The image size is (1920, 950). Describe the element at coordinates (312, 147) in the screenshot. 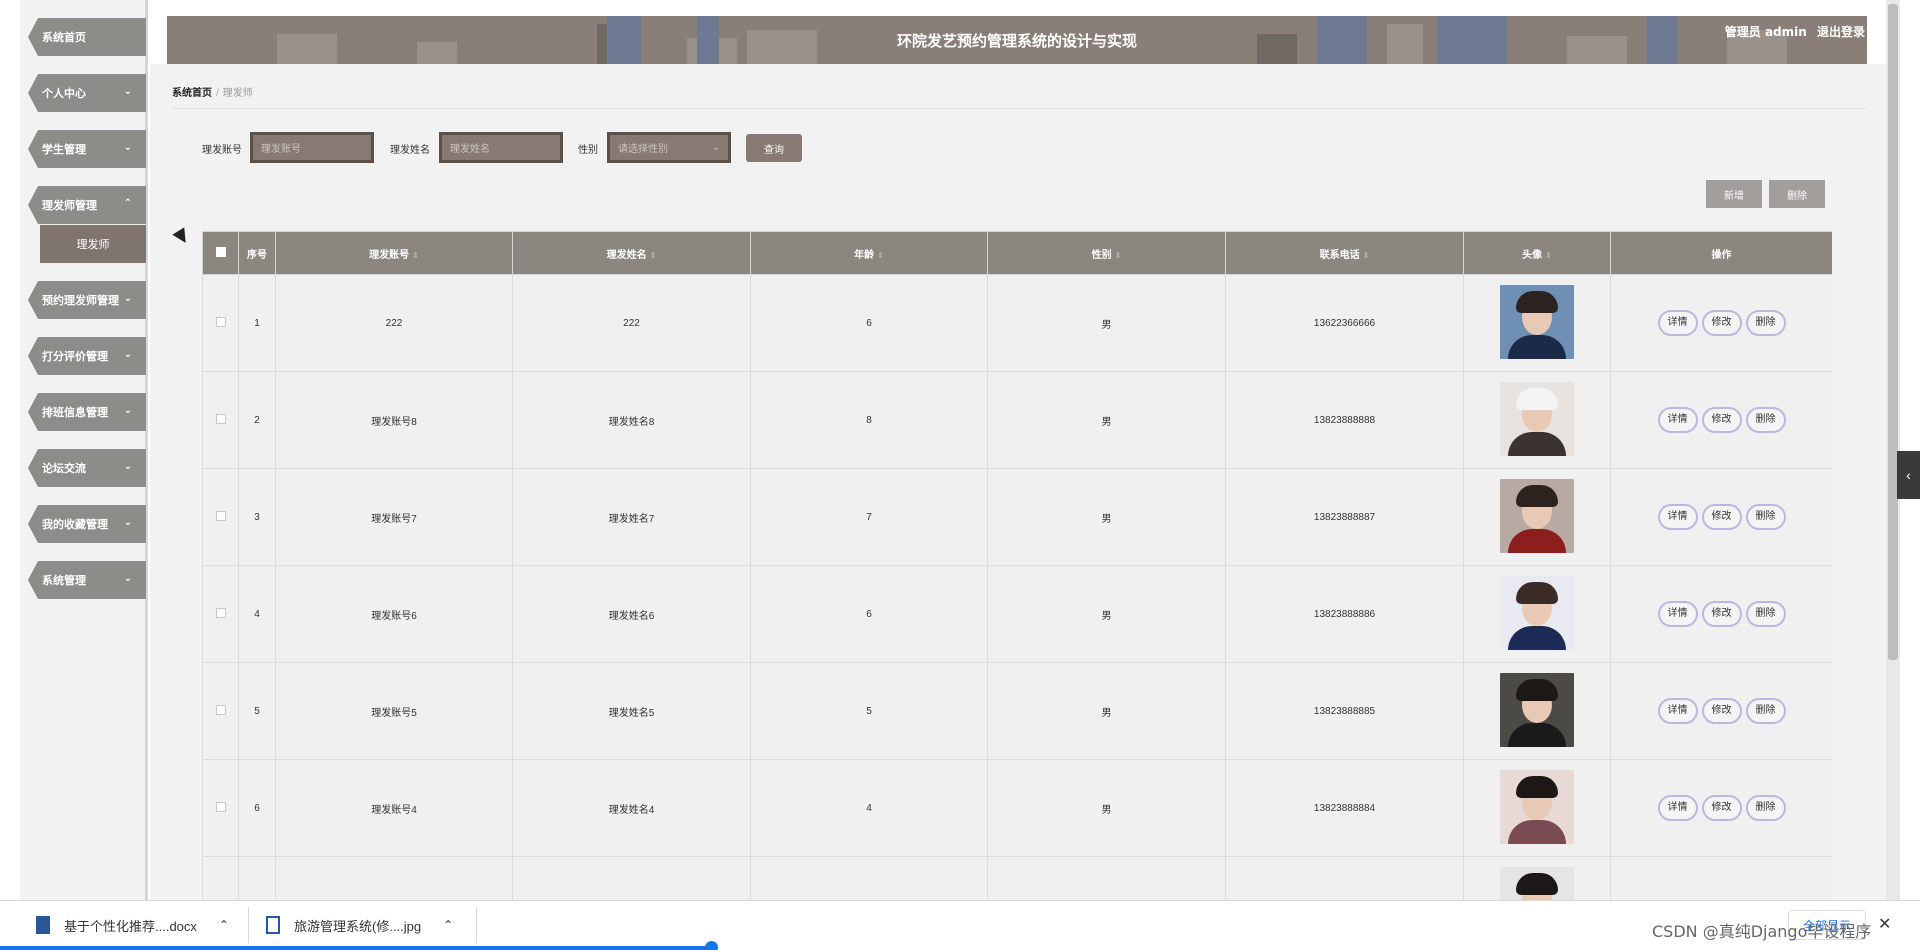

I see `account-search-input: 理发账号` at that location.